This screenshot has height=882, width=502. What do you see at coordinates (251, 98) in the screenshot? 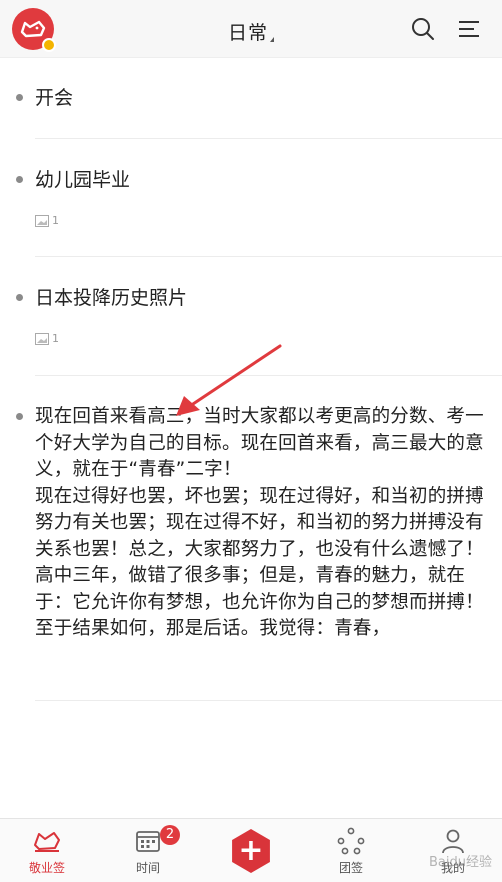
I see `note-item: 开会` at bounding box center [251, 98].